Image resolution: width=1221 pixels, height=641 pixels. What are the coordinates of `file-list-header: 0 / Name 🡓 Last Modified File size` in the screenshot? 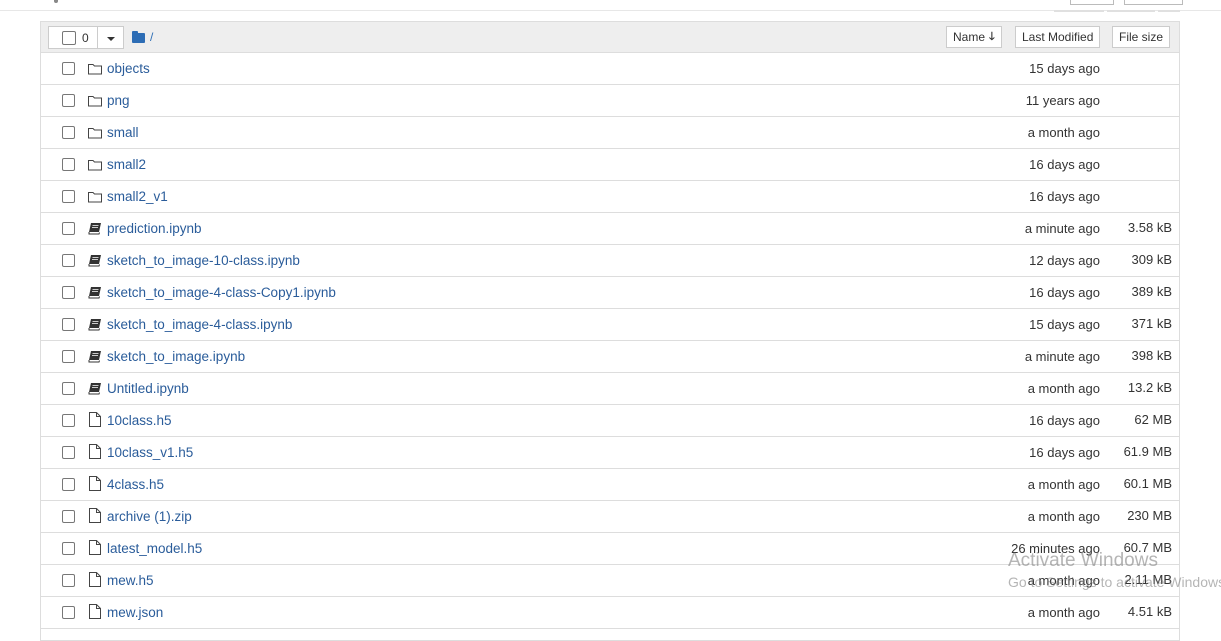 It's located at (610, 37).